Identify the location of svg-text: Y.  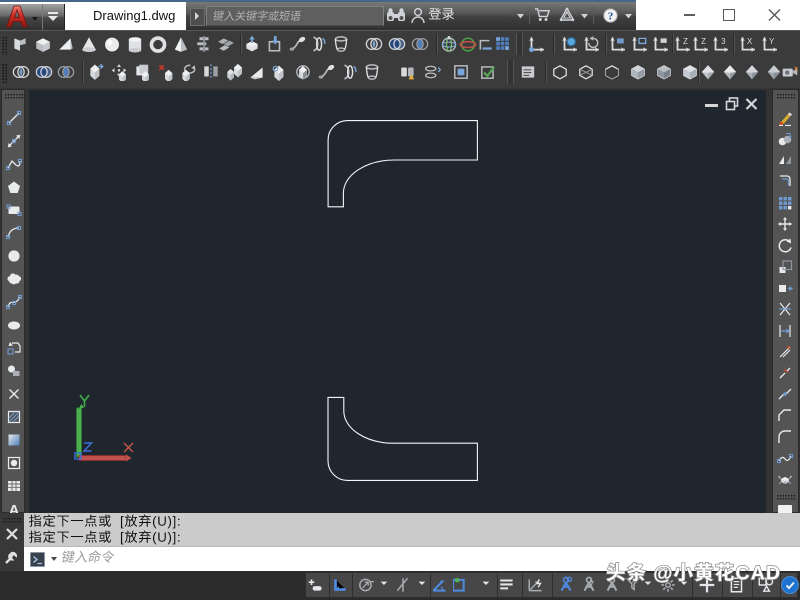
(772, 41).